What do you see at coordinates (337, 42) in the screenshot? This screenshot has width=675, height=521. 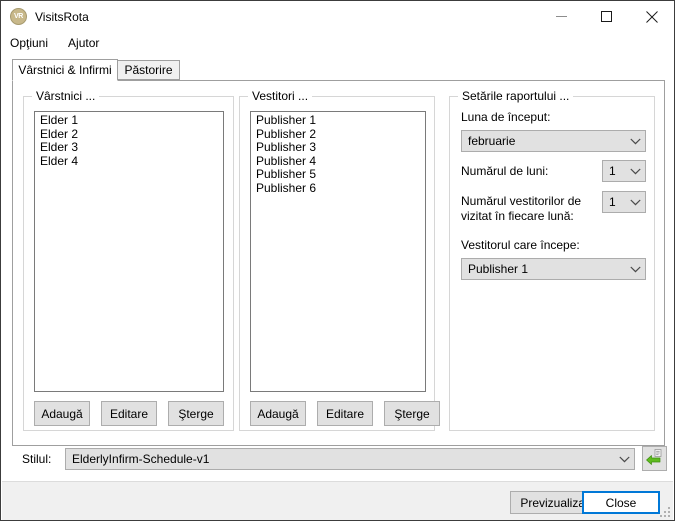 I see `menu-bar: Opţiuni Ajutor` at bounding box center [337, 42].